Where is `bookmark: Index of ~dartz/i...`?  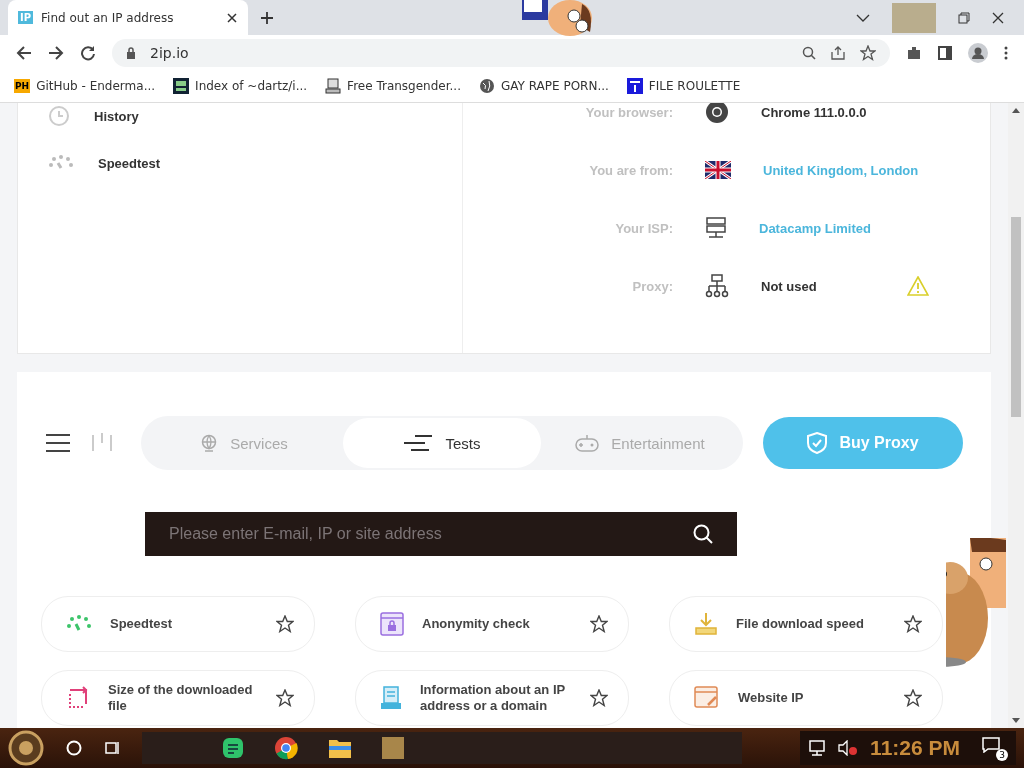 bookmark: Index of ~dartz/i... is located at coordinates (240, 86).